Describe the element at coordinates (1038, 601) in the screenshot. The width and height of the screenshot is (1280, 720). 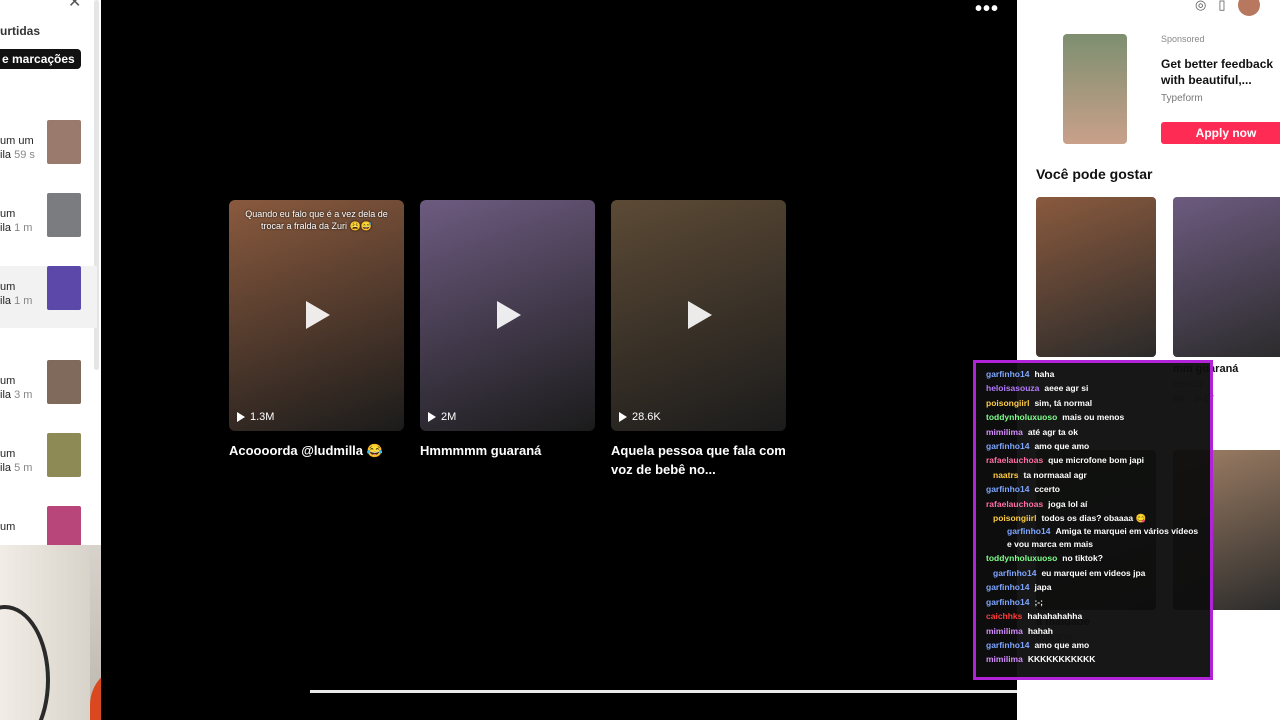
I see `chat-text: ;-;` at that location.